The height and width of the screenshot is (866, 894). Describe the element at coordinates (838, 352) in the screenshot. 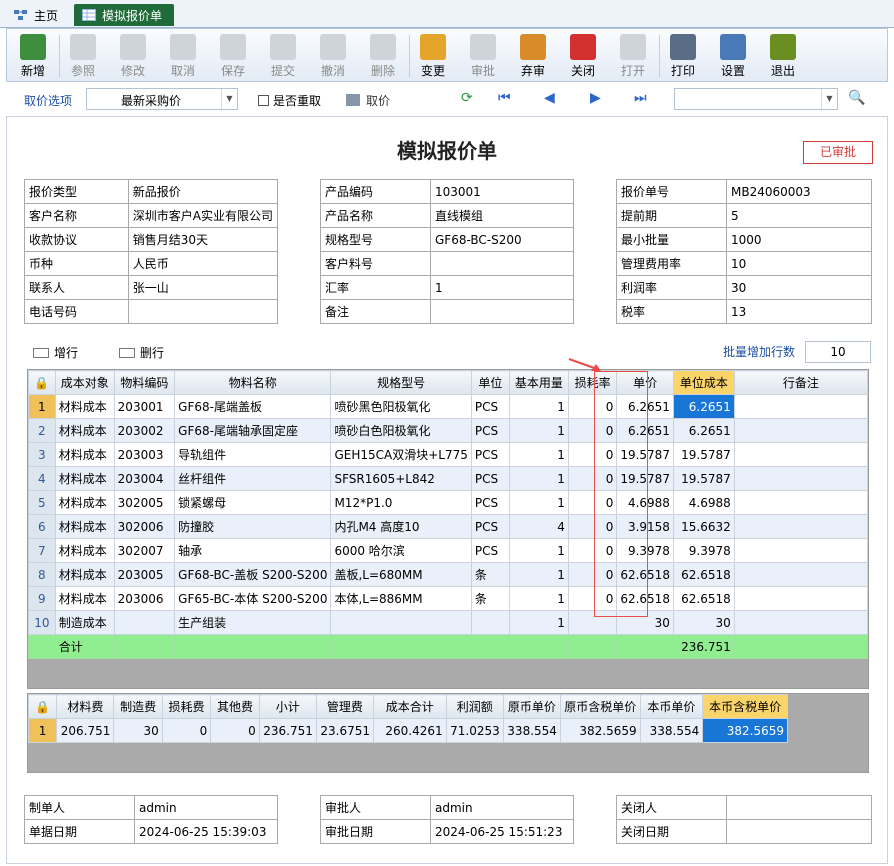

I see `batch-add-input: 10` at that location.